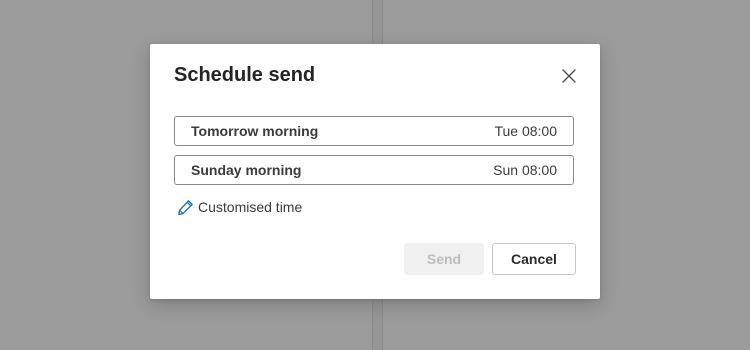  What do you see at coordinates (525, 131) in the screenshot?
I see `option-time: Tue 08:00` at bounding box center [525, 131].